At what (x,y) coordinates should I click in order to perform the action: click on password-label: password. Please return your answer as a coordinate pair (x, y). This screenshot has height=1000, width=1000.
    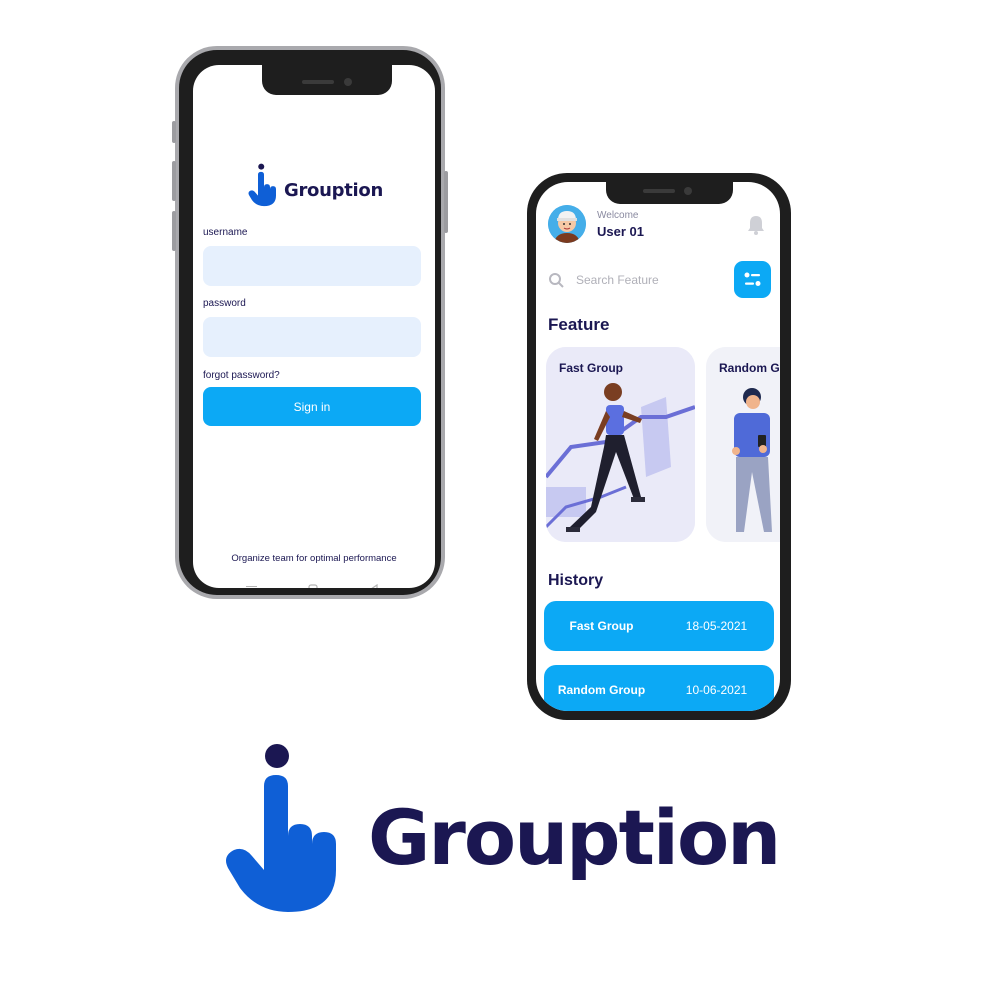
    Looking at the image, I should click on (224, 303).